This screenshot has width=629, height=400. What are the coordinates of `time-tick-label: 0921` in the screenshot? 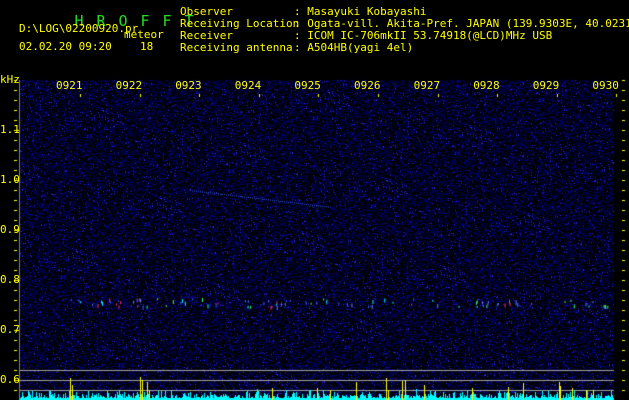 It's located at (69, 85).